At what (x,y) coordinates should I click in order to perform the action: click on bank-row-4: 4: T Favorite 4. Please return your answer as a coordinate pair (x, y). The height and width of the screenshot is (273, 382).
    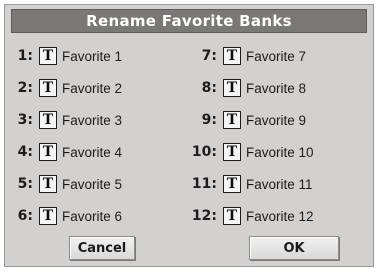
    Looking at the image, I should click on (66, 152).